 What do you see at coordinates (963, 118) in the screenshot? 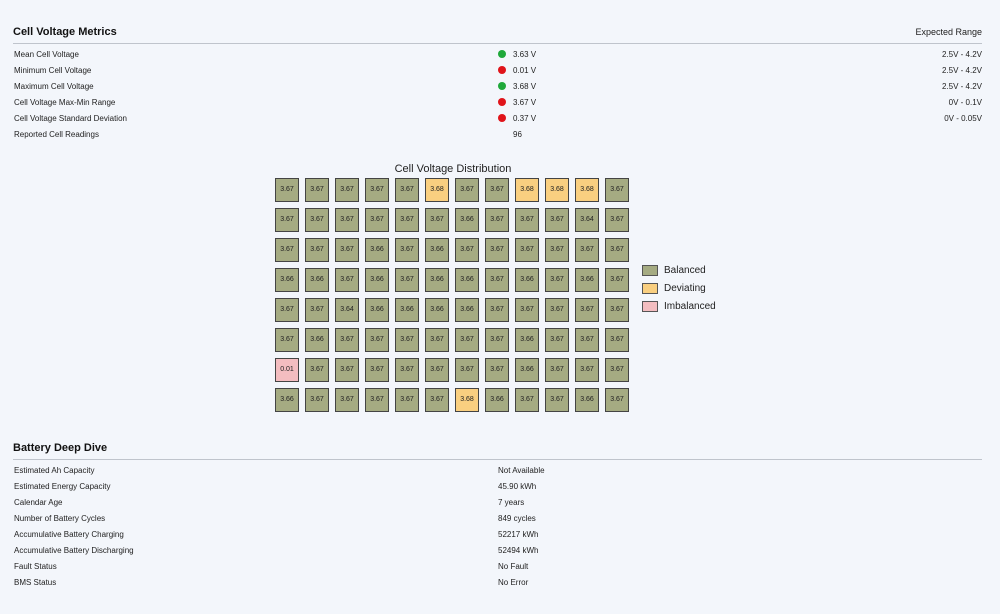
I see `metric-range: 0V - 0.05V` at bounding box center [963, 118].